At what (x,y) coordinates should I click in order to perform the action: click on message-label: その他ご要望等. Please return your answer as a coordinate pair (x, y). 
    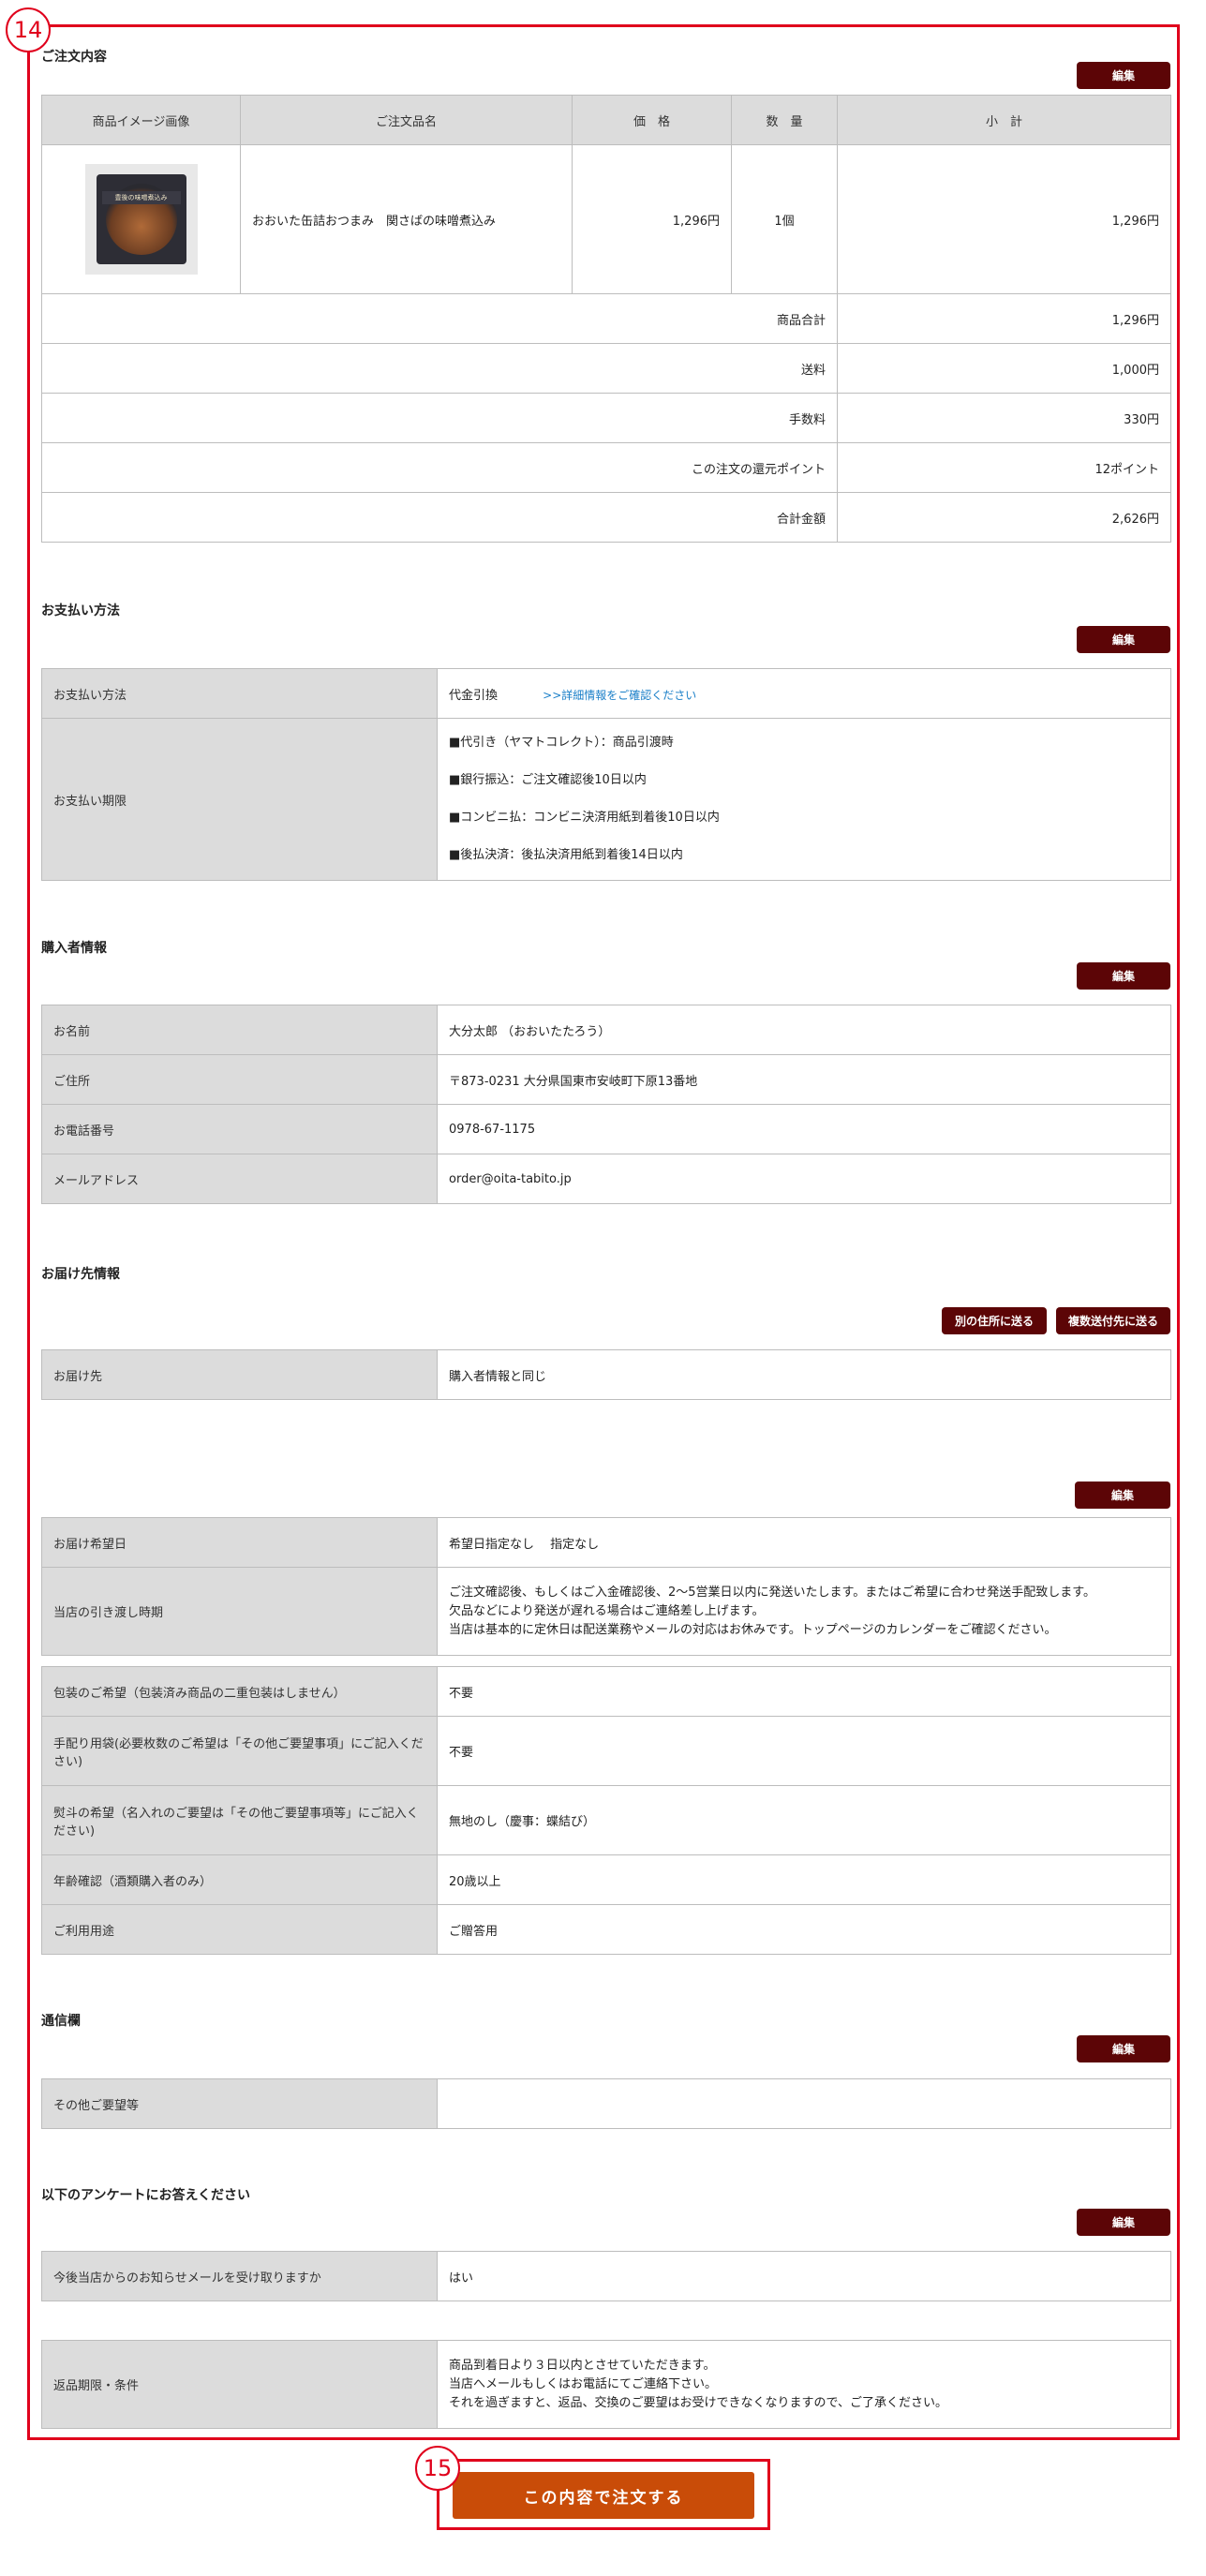
    Looking at the image, I should click on (240, 2103).